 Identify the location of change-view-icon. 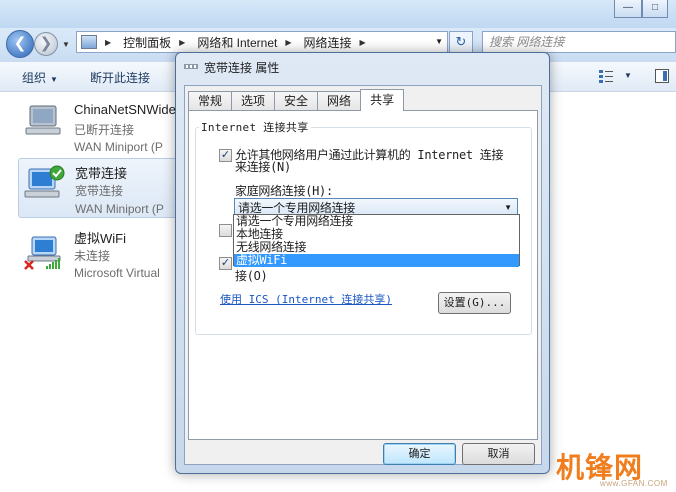
(606, 76).